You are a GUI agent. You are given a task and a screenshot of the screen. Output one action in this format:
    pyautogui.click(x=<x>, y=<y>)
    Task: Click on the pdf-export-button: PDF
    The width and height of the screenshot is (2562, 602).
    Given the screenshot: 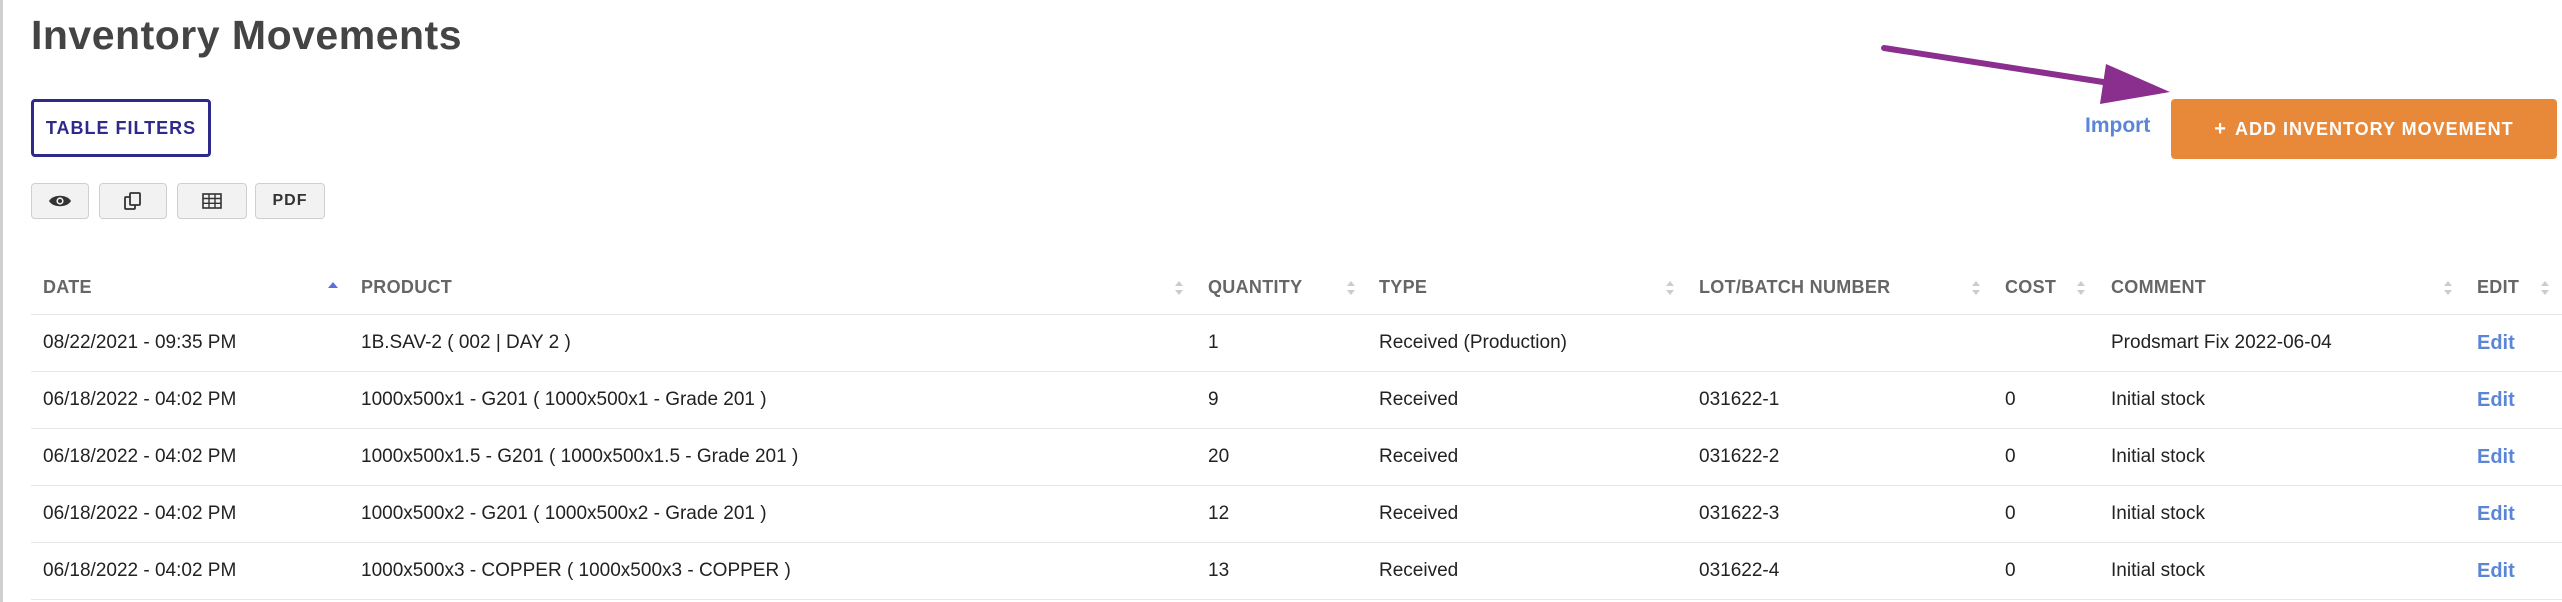 What is the action you would take?
    pyautogui.click(x=290, y=201)
    